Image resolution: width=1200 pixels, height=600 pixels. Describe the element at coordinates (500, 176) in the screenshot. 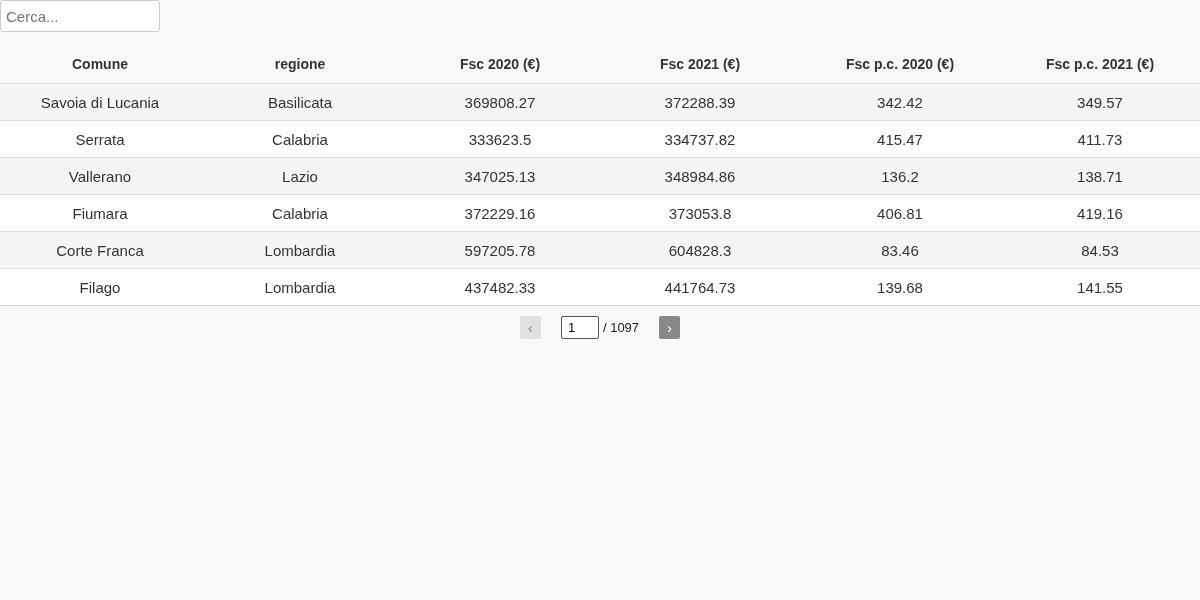

I see `table-cell: 347025.13` at that location.